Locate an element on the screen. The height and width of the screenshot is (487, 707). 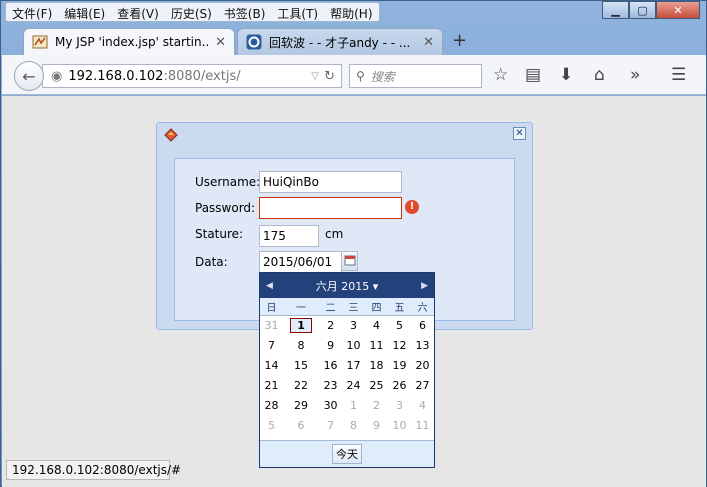
new-tab-icon: + is located at coordinates (459, 40).